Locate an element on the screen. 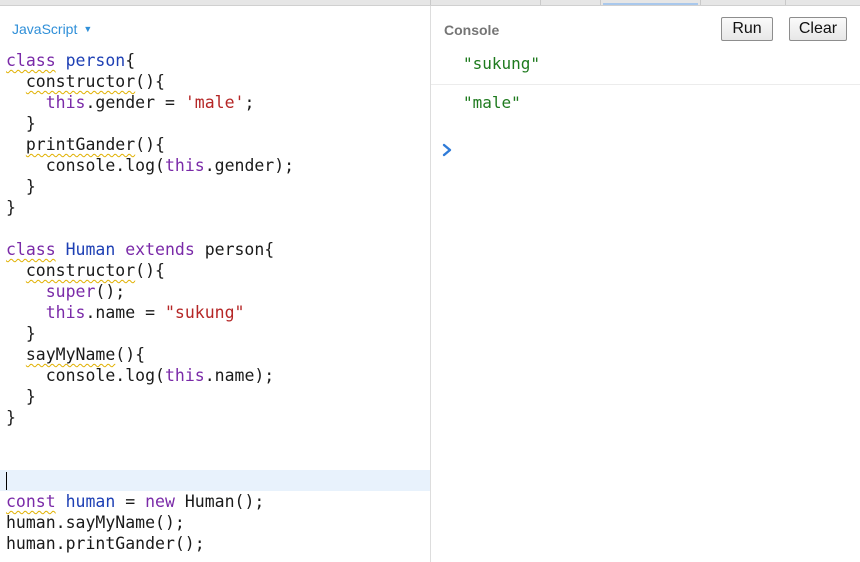 The image size is (860, 562). caret-down-icon: ▼ is located at coordinates (88, 29).